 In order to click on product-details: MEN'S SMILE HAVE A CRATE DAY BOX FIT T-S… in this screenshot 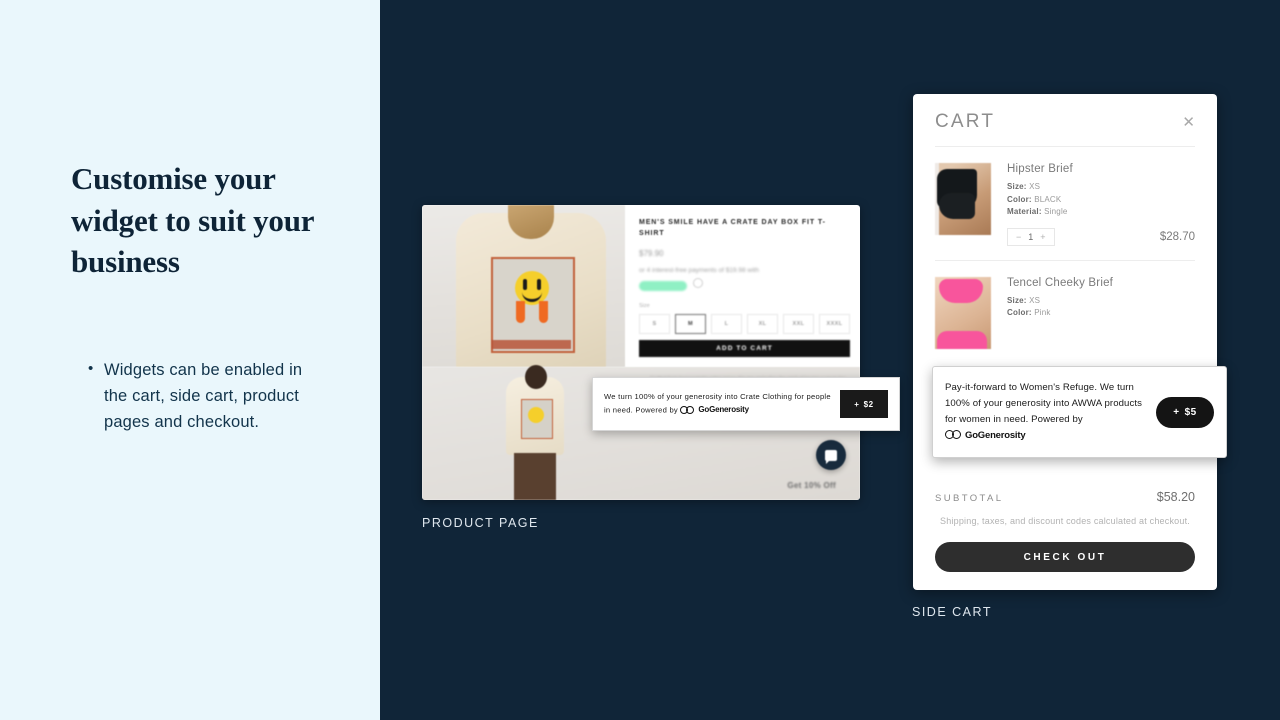, I will do `click(742, 286)`.